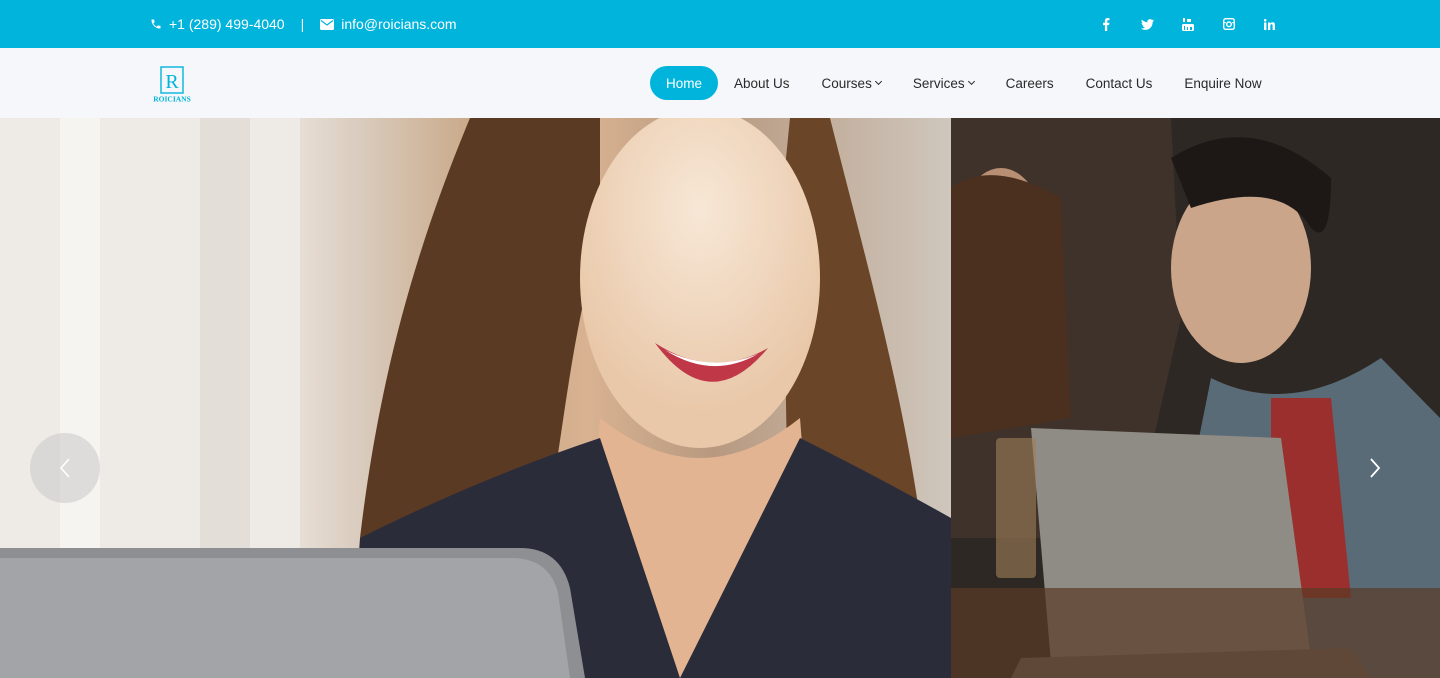 The height and width of the screenshot is (678, 1440). Describe the element at coordinates (1270, 24) in the screenshot. I see `linkedin-icon` at that location.